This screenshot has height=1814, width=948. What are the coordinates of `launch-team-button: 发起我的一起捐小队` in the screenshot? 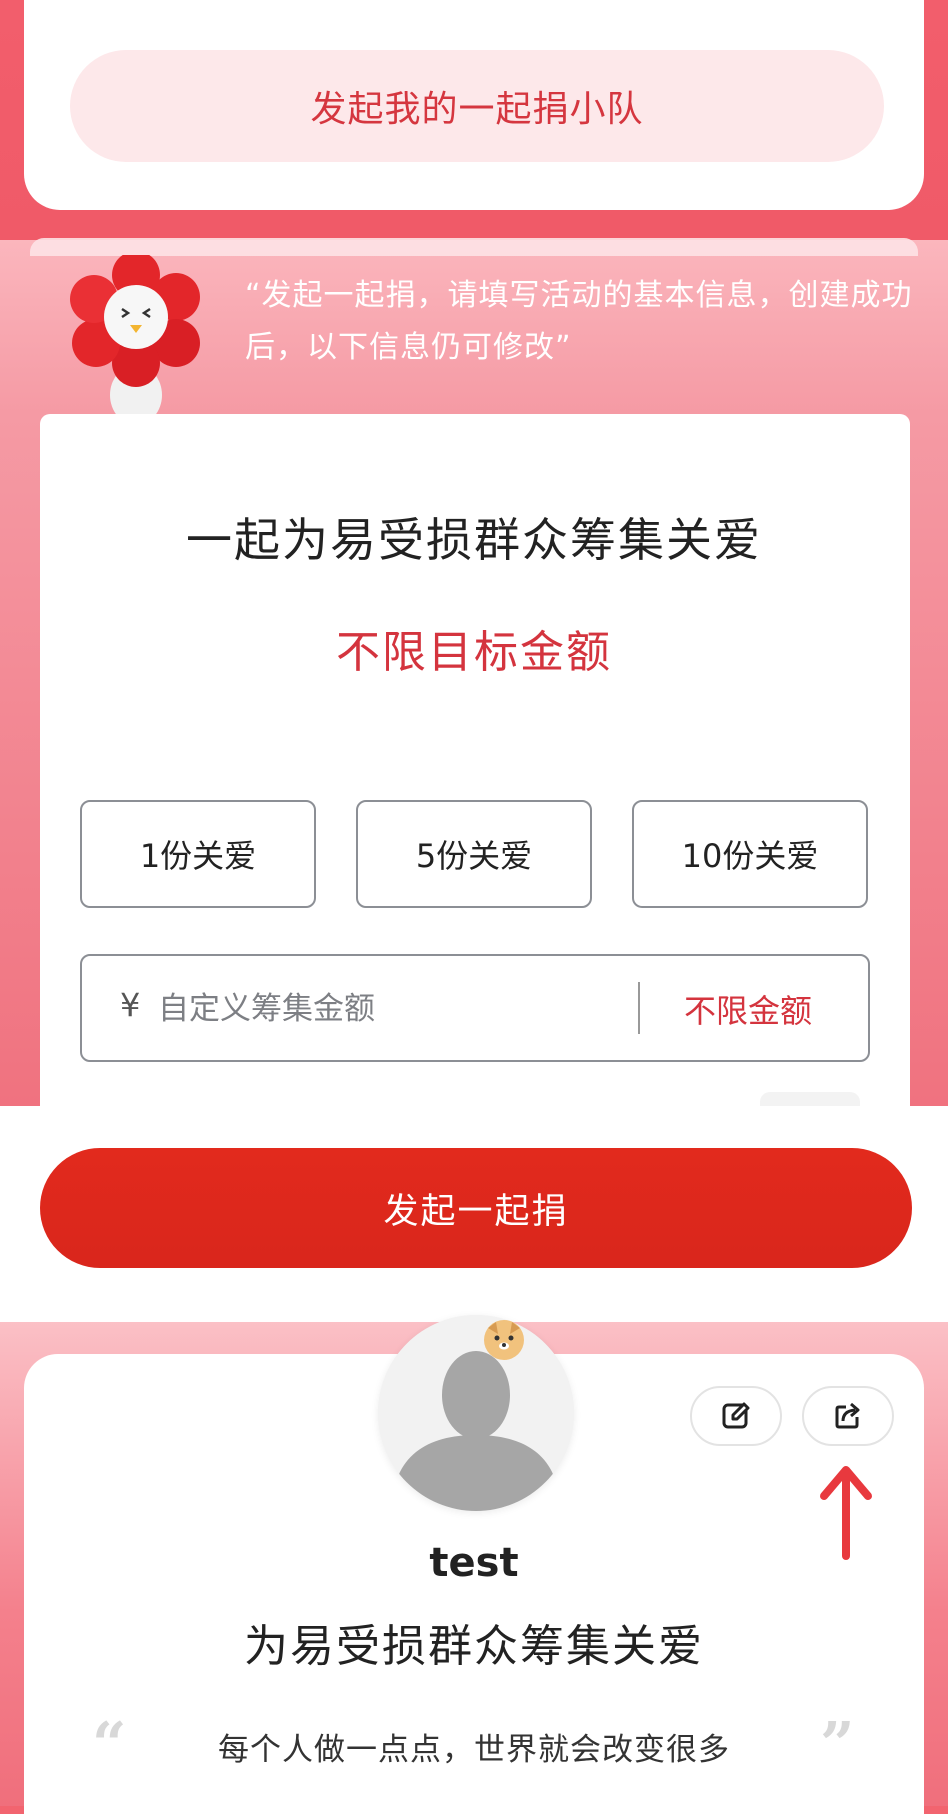 It's located at (477, 106).